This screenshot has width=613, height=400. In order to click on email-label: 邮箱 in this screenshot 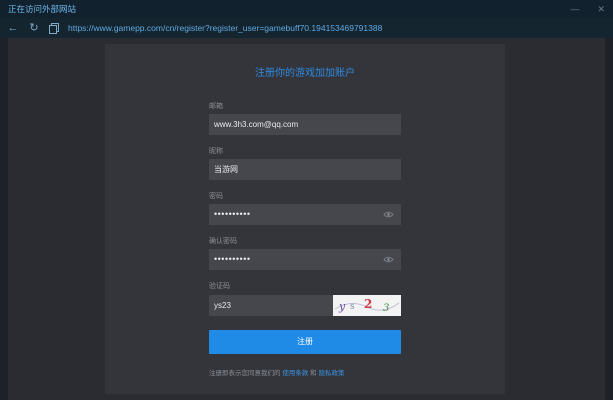, I will do `click(216, 106)`.